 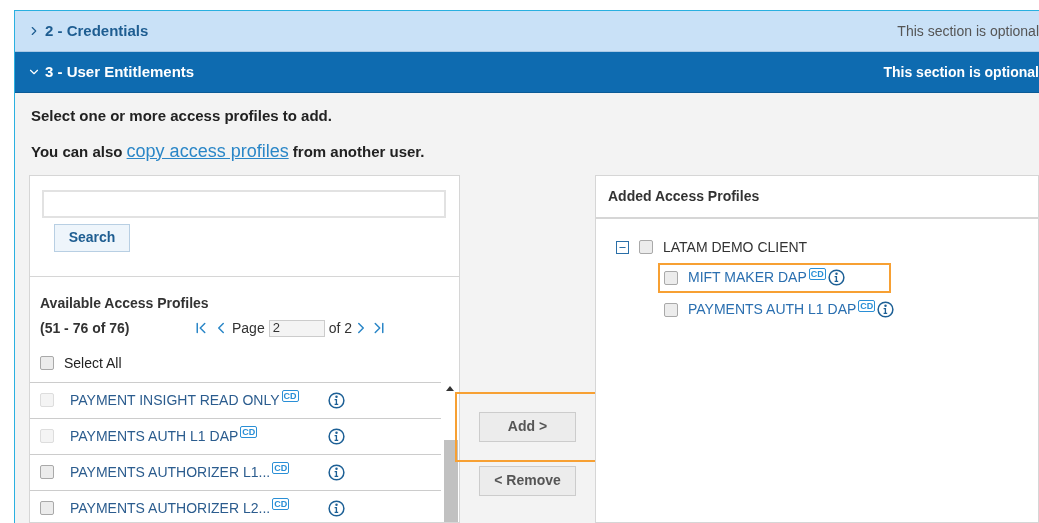 What do you see at coordinates (527, 426) in the screenshot?
I see `transfer-button: Add >` at bounding box center [527, 426].